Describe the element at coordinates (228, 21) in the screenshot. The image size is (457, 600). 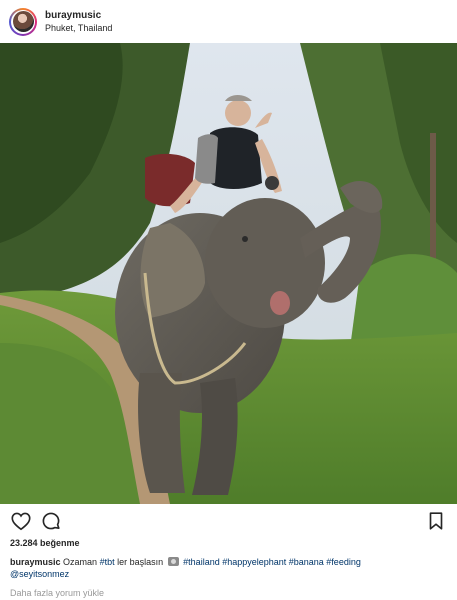
I see `post-header: buraymusic Phuket, Thailand` at that location.